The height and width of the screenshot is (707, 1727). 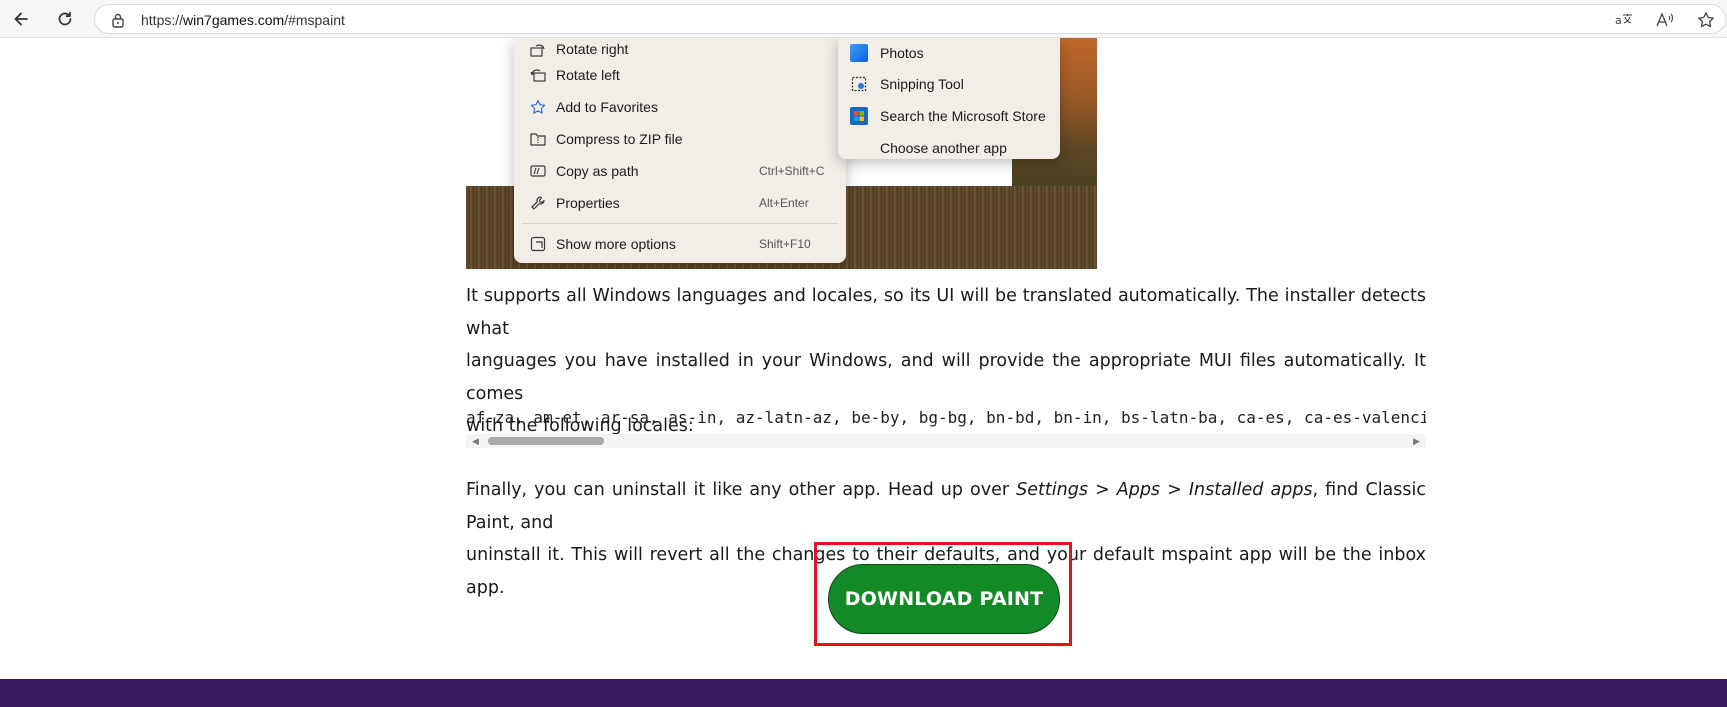 What do you see at coordinates (538, 139) in the screenshot?
I see `zip-icon` at bounding box center [538, 139].